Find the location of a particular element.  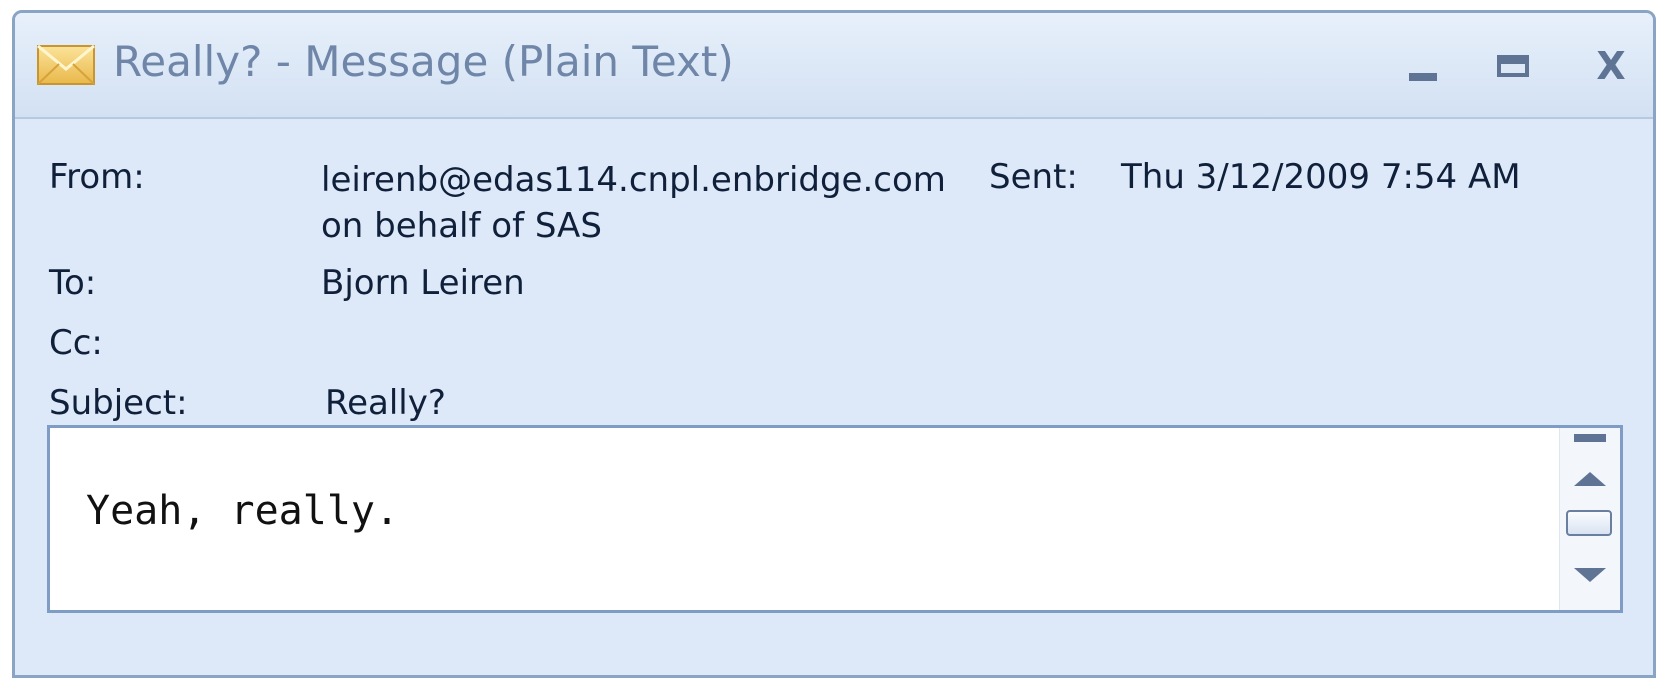

to-recipient: Bjorn Leiren is located at coordinates (423, 283).